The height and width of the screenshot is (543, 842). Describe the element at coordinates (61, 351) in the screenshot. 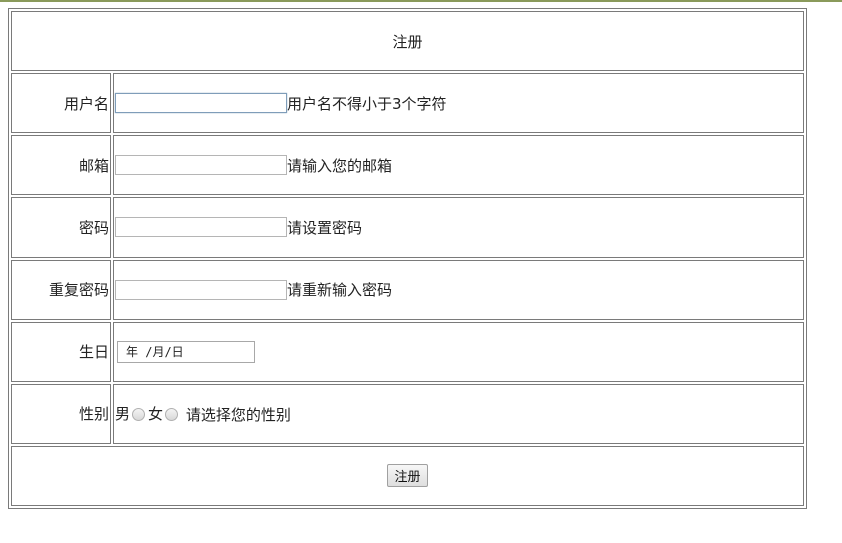

I see `birthday-label: 生日` at that location.